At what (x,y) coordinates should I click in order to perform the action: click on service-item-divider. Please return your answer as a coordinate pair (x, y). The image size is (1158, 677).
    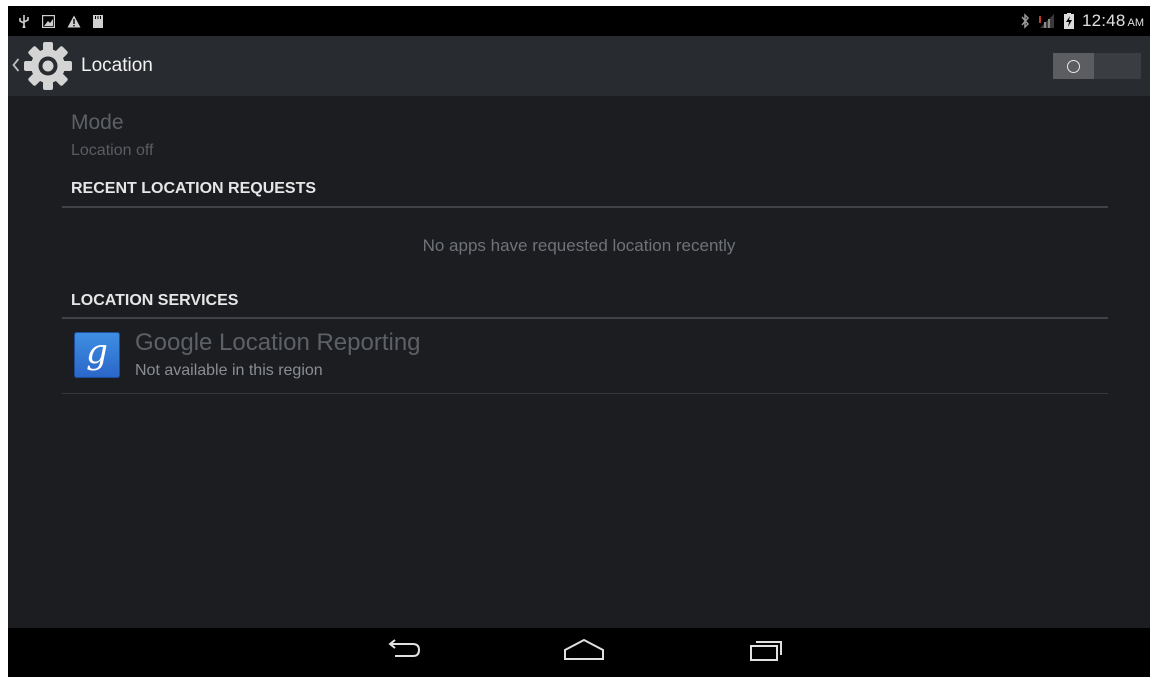
    Looking at the image, I should click on (585, 393).